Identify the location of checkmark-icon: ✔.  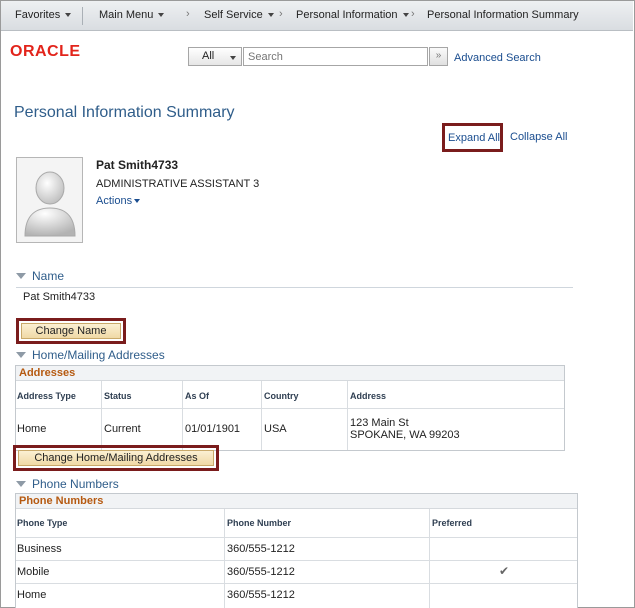
(504, 571).